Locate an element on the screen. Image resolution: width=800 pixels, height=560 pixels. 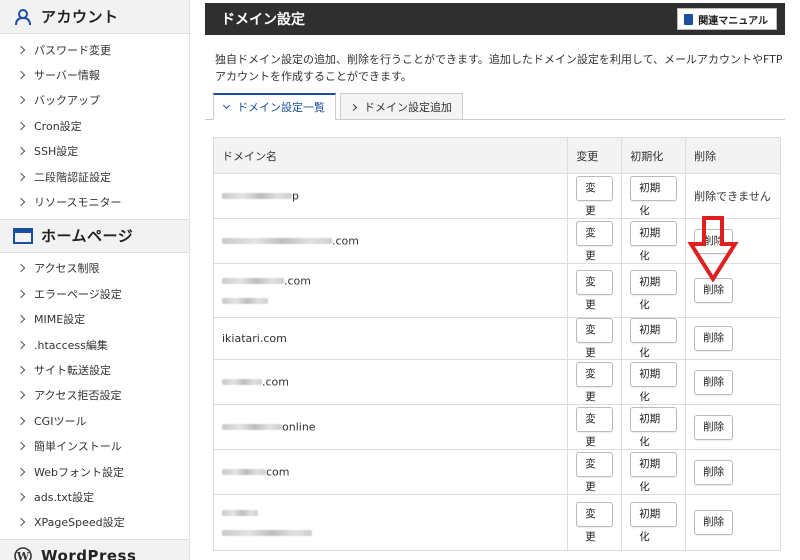
sidebar-item: 二段階認証設定 is located at coordinates (94, 176).